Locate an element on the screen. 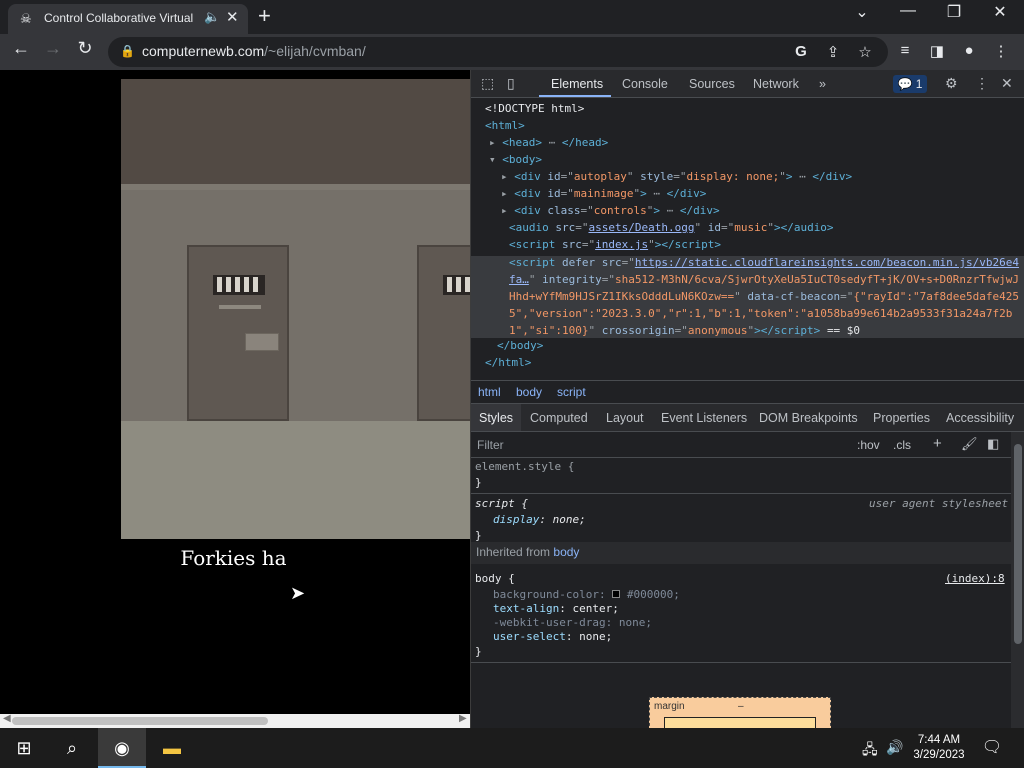 Image resolution: width=1024 pixels, height=768 pixels. ellipsis-icon: ⋯ is located at coordinates (552, 142).